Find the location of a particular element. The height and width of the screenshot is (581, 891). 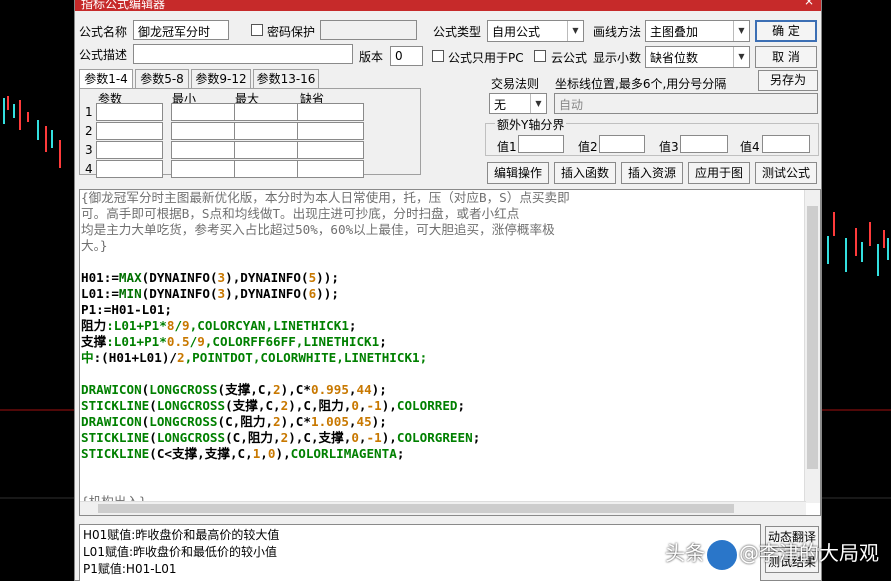

code-token: := is located at coordinates (111, 293).